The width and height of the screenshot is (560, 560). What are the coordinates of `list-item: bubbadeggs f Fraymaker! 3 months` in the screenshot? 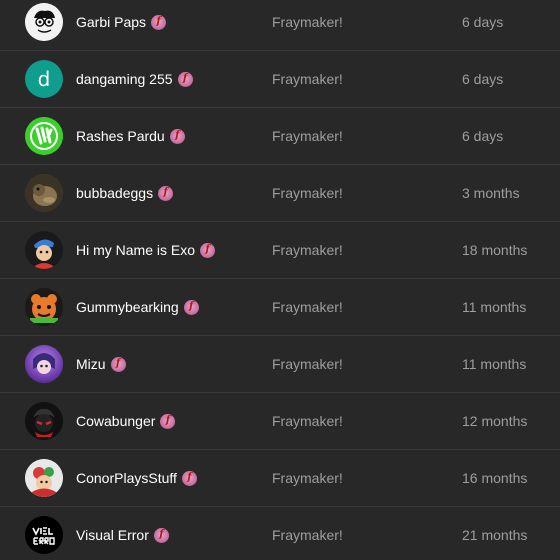 It's located at (280, 193).